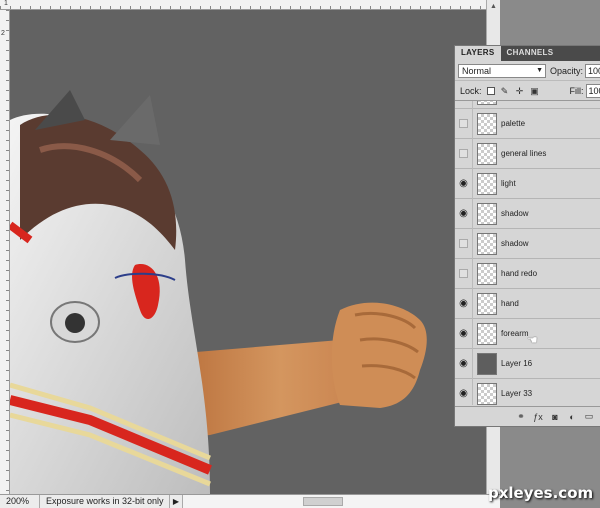  What do you see at coordinates (75, 323) in the screenshot?
I see `horse-pupil-shape` at bounding box center [75, 323].